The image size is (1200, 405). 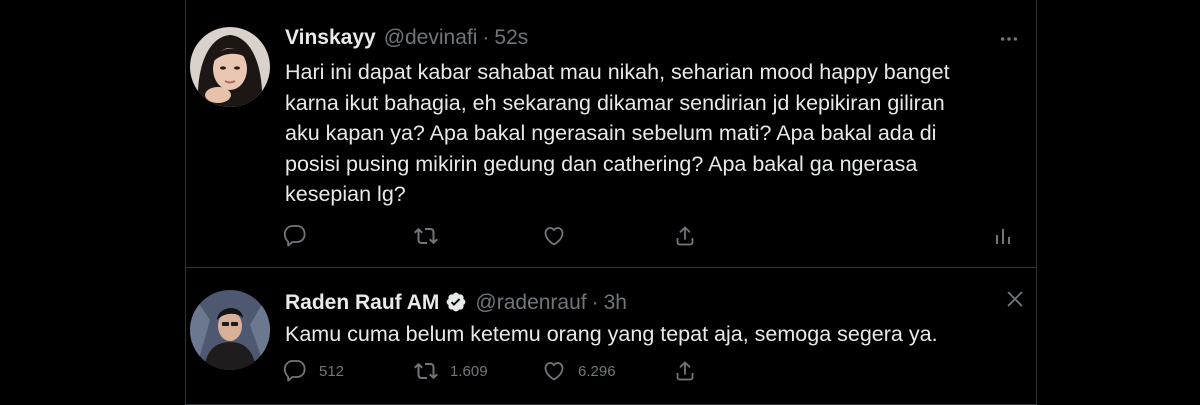 I want to click on divider, so click(x=611, y=267).